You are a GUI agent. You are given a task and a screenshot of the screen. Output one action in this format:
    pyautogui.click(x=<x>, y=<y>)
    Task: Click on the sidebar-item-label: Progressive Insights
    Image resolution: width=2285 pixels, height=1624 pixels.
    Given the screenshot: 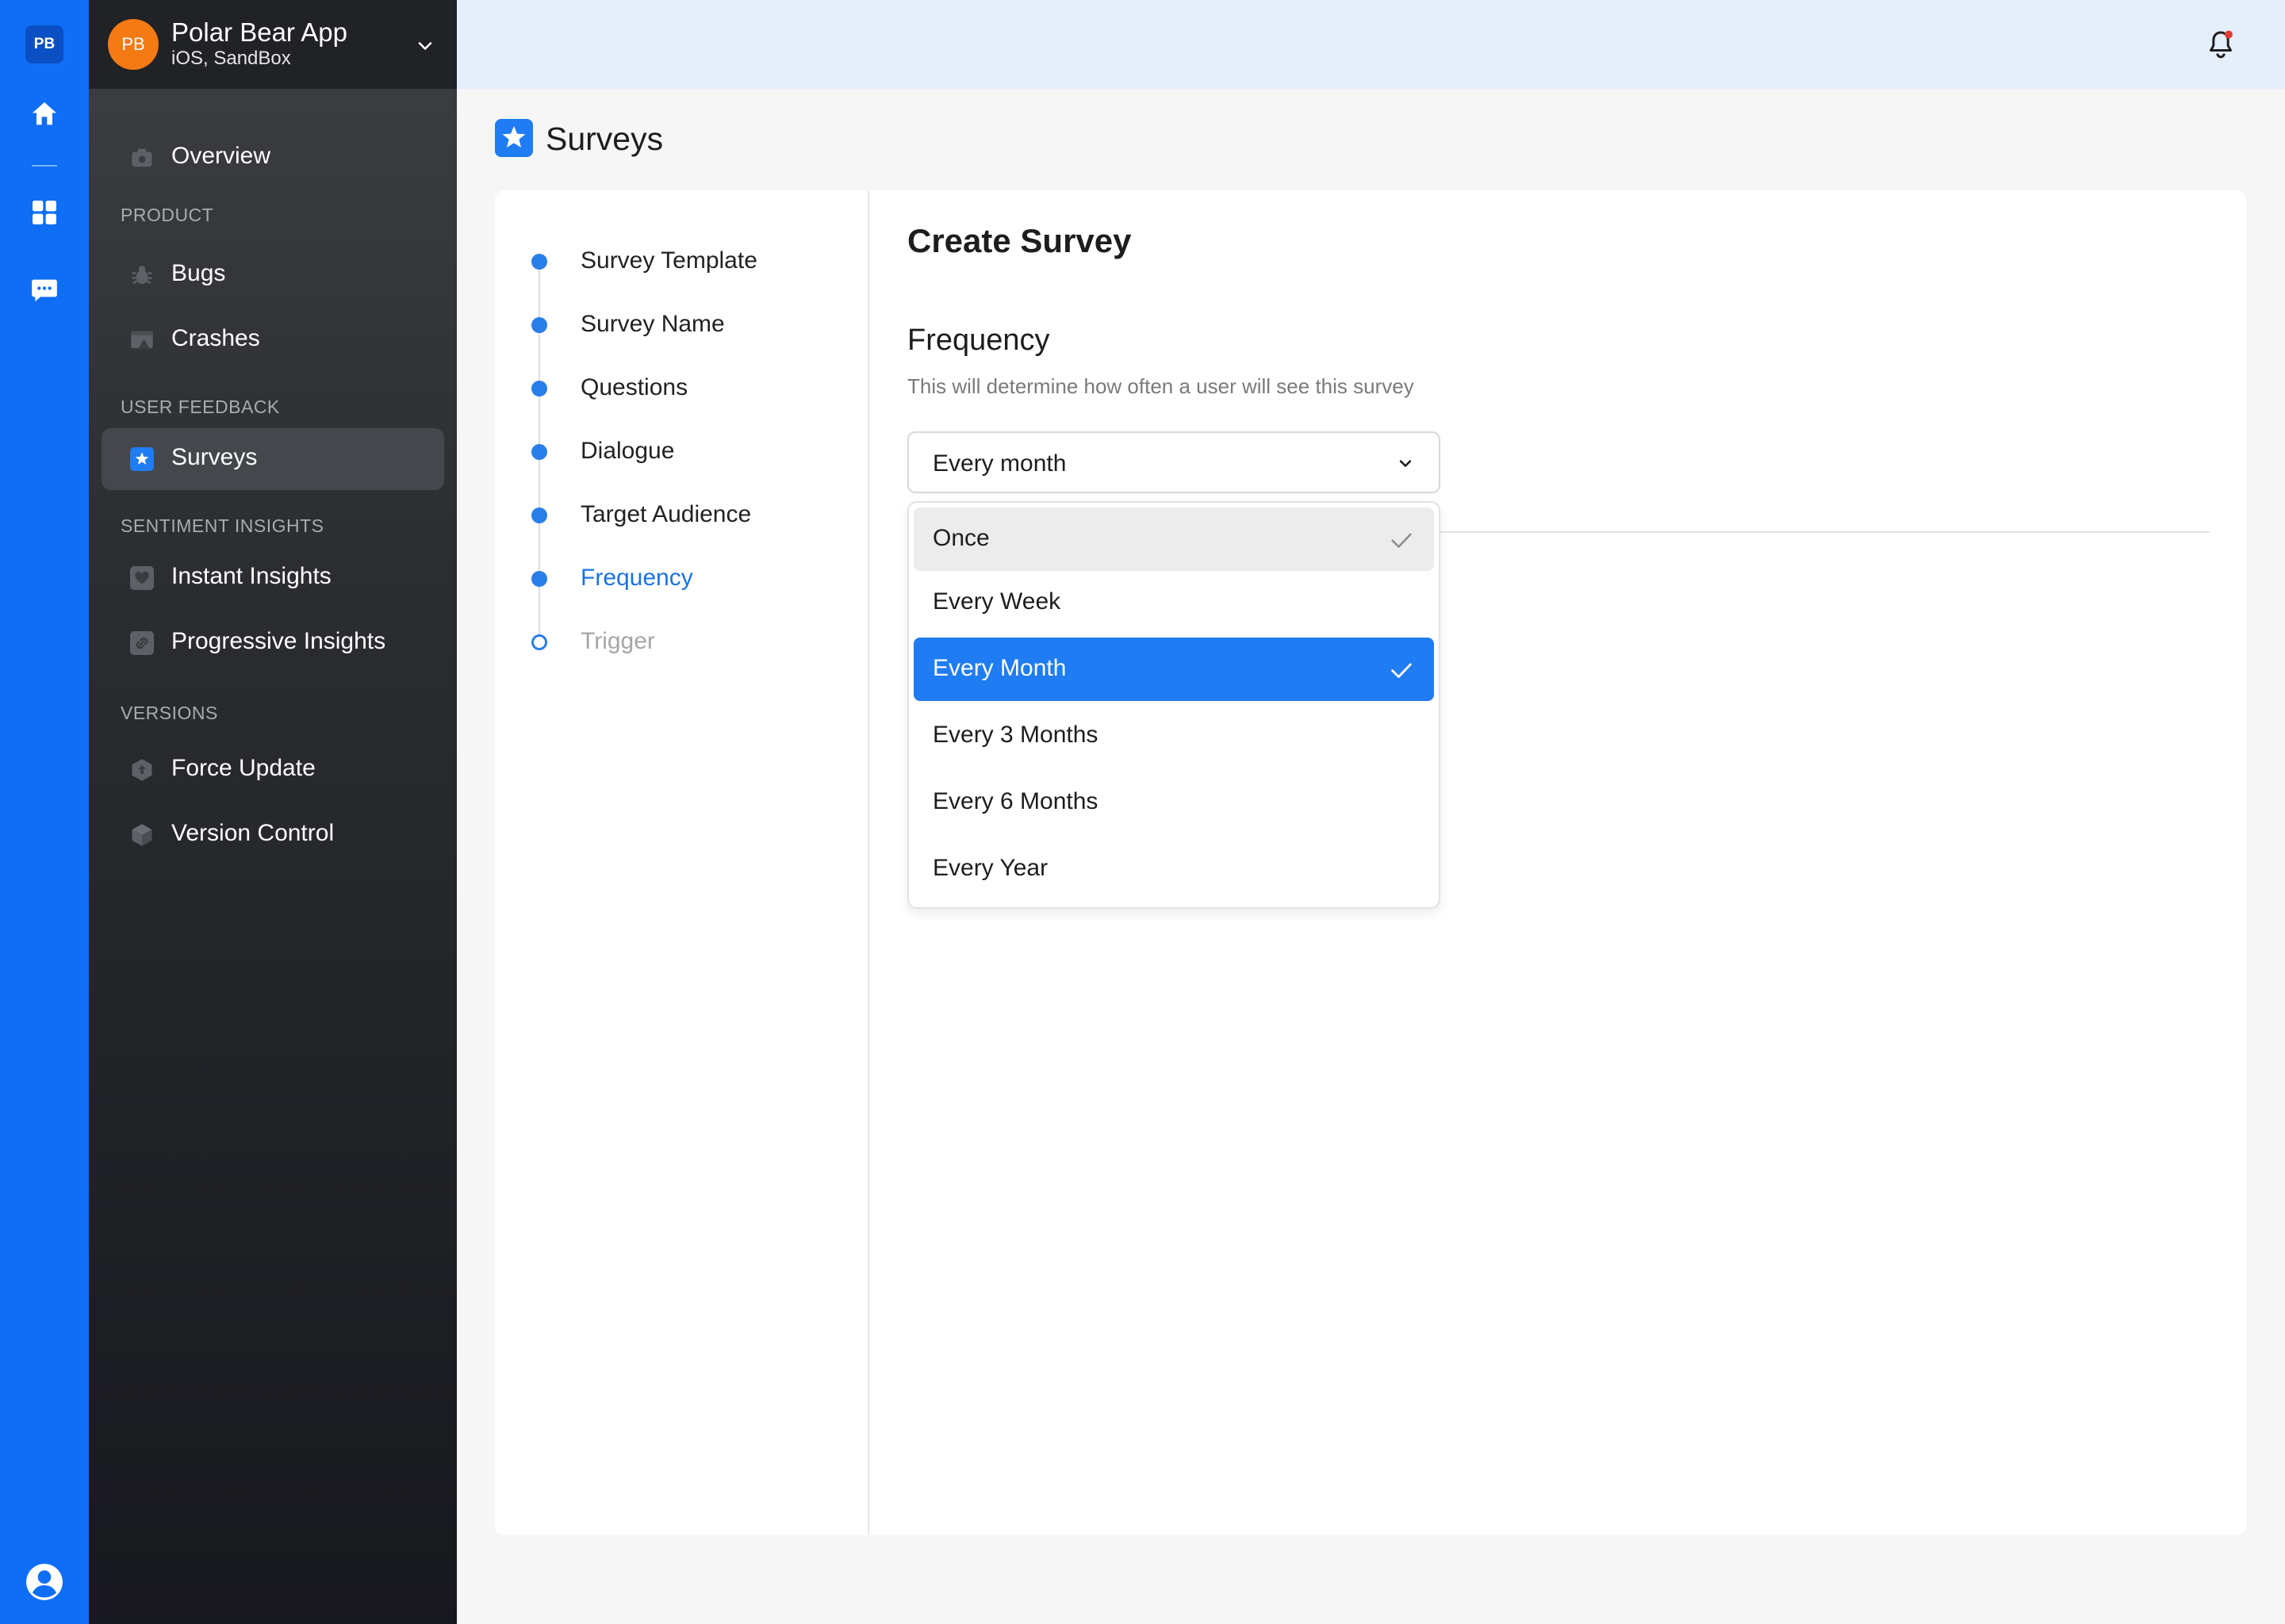 What is the action you would take?
    pyautogui.click(x=278, y=641)
    